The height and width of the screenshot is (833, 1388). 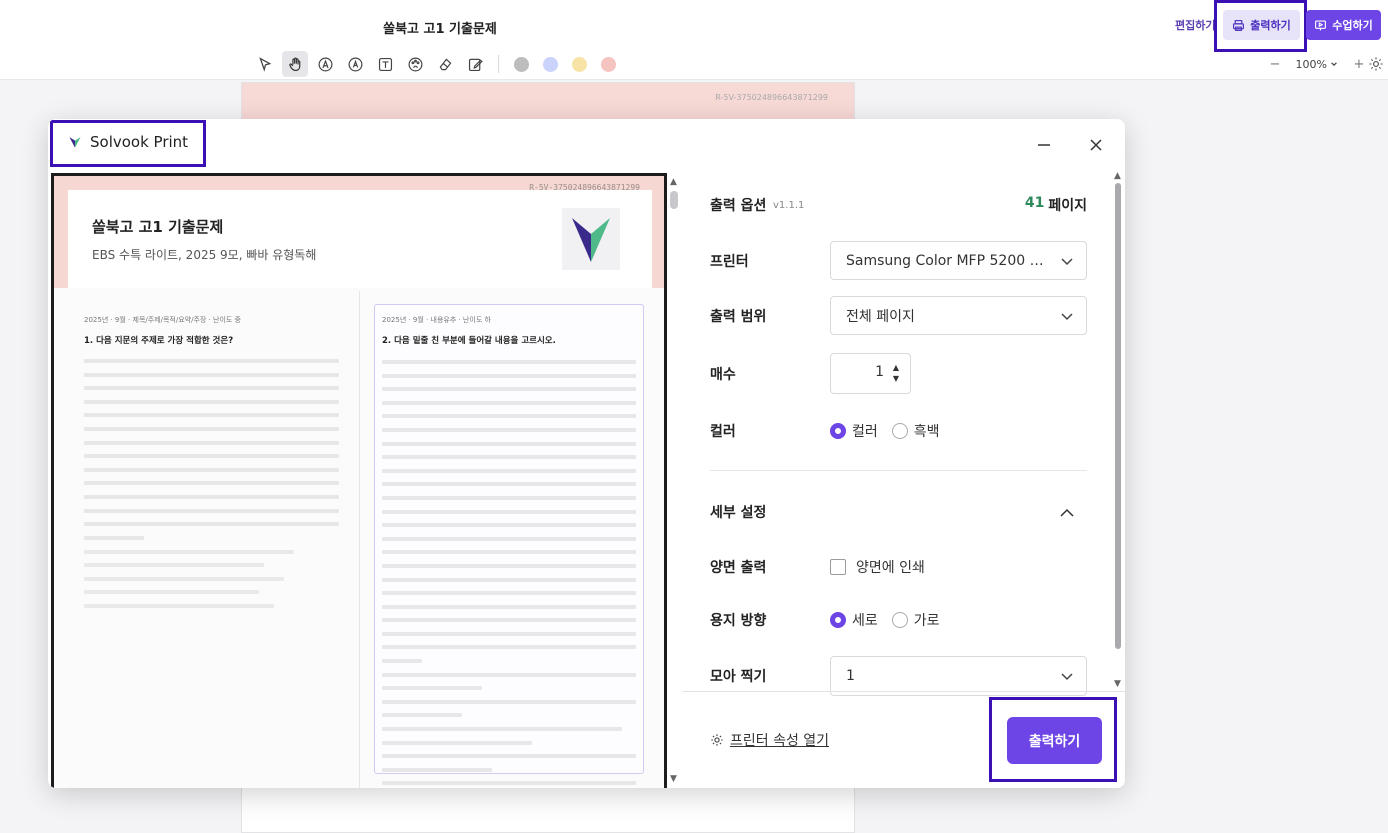 What do you see at coordinates (162, 320) in the screenshot?
I see `question-1-meta: 2025년 · 9월 · 제목/주제/목적/요약/주장 · 난이도 중` at bounding box center [162, 320].